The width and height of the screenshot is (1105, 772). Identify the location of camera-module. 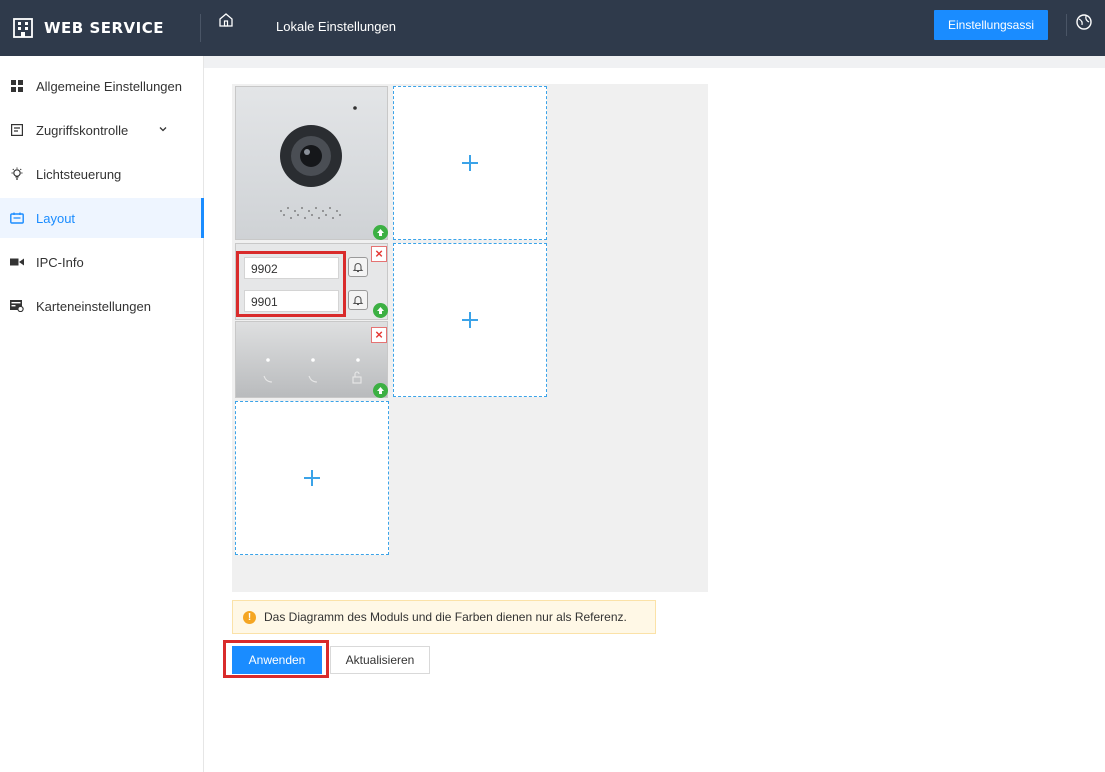
(311, 163).